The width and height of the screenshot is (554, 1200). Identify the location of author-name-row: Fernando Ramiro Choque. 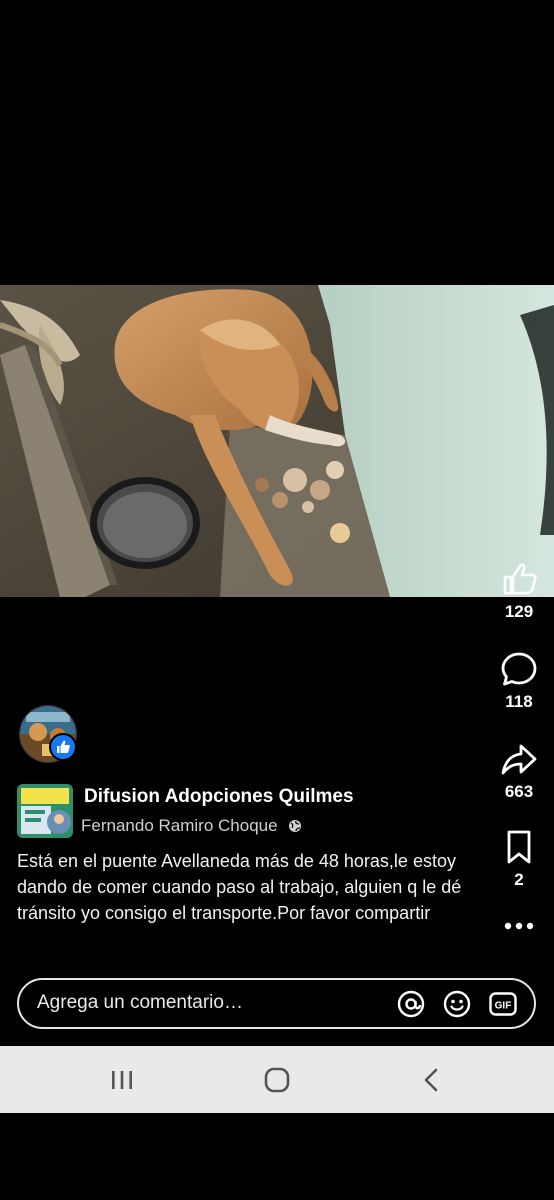
(191, 826).